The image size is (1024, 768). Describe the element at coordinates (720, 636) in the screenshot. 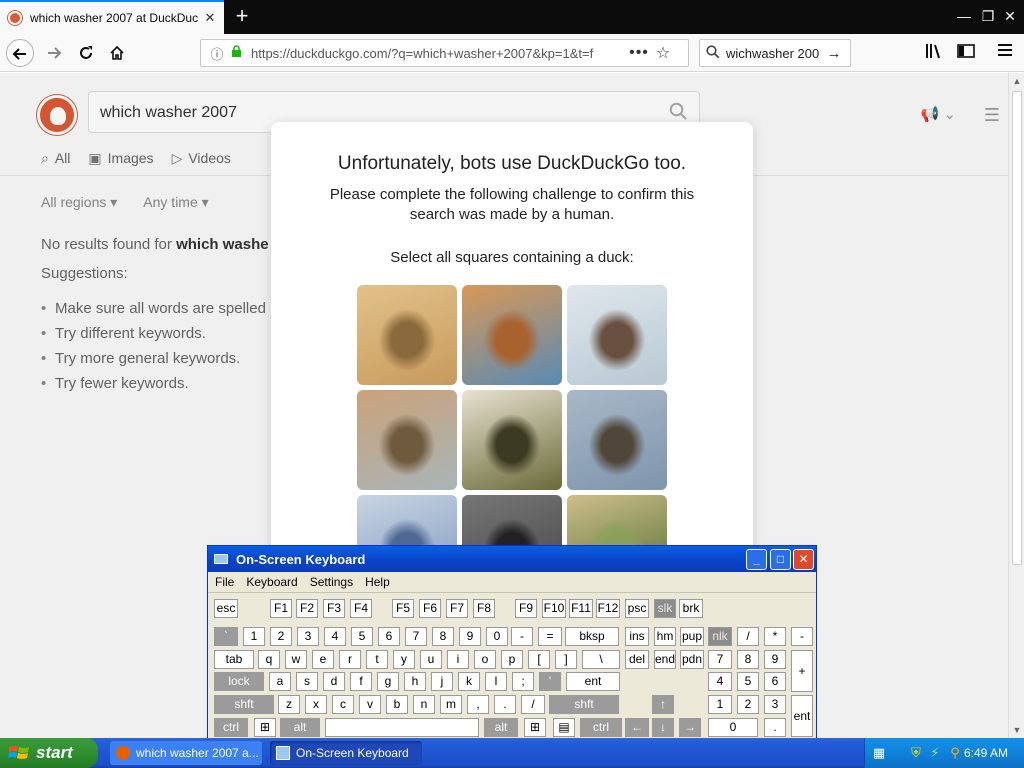

I see `osk-key-nlk: nlk` at that location.